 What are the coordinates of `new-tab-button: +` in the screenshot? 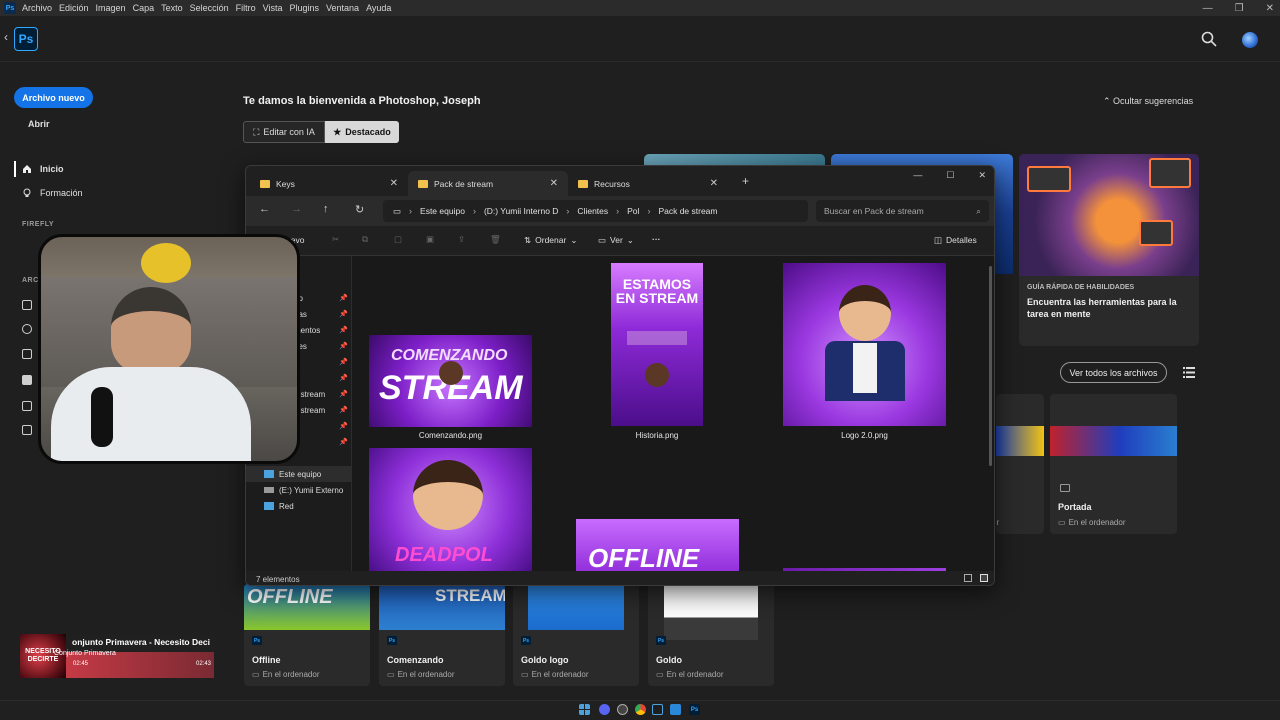 It's located at (745, 181).